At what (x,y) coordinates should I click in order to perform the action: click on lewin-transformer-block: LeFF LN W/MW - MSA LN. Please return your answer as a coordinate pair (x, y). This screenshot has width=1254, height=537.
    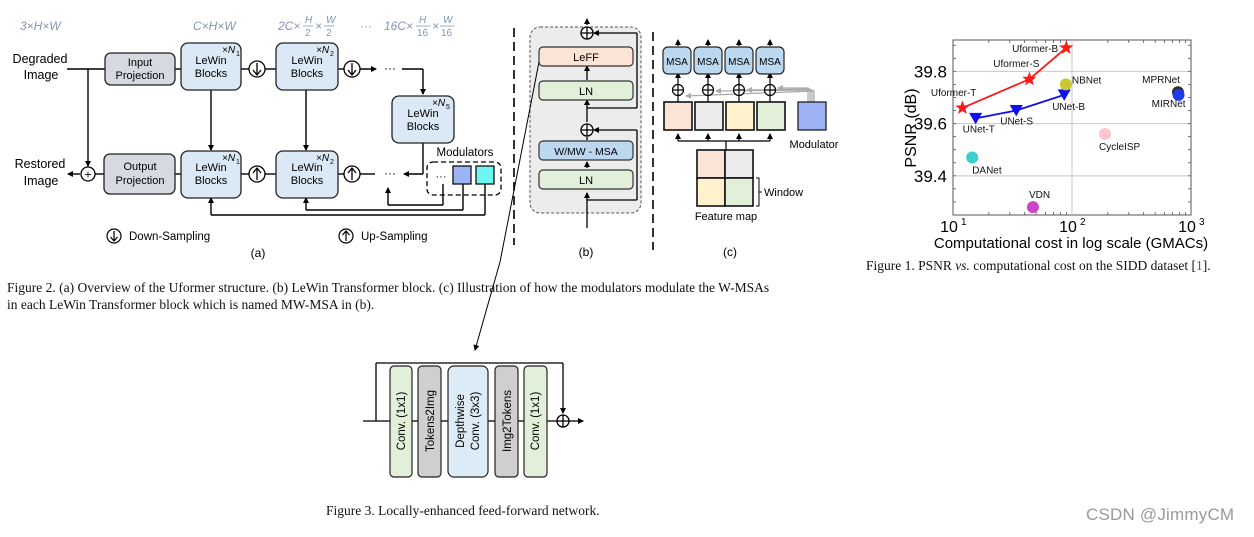
    Looking at the image, I should click on (585, 123).